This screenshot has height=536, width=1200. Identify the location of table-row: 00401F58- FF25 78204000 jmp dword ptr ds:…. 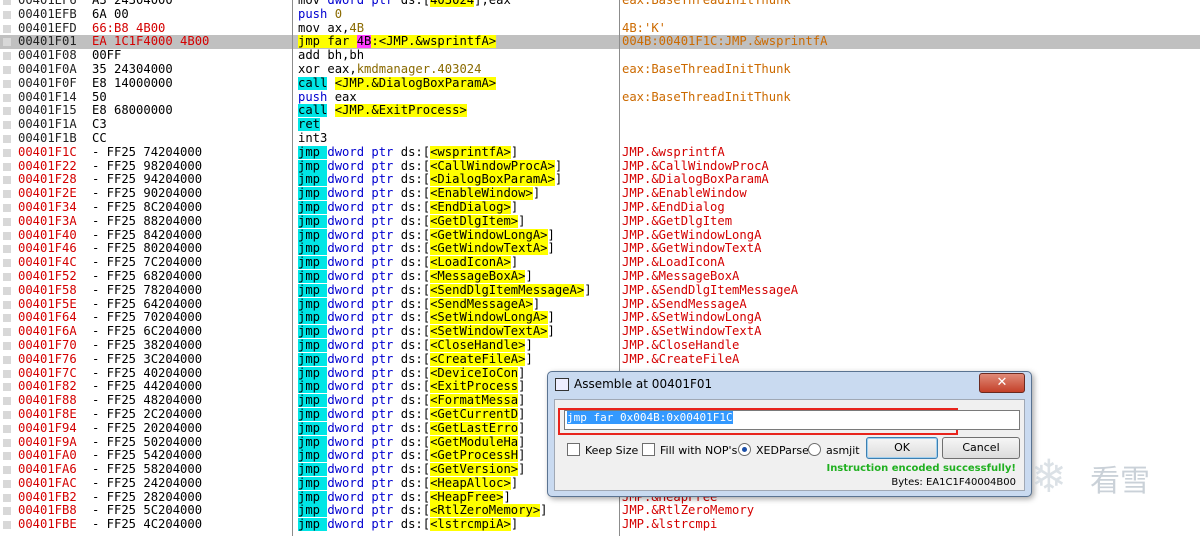
(600, 290).